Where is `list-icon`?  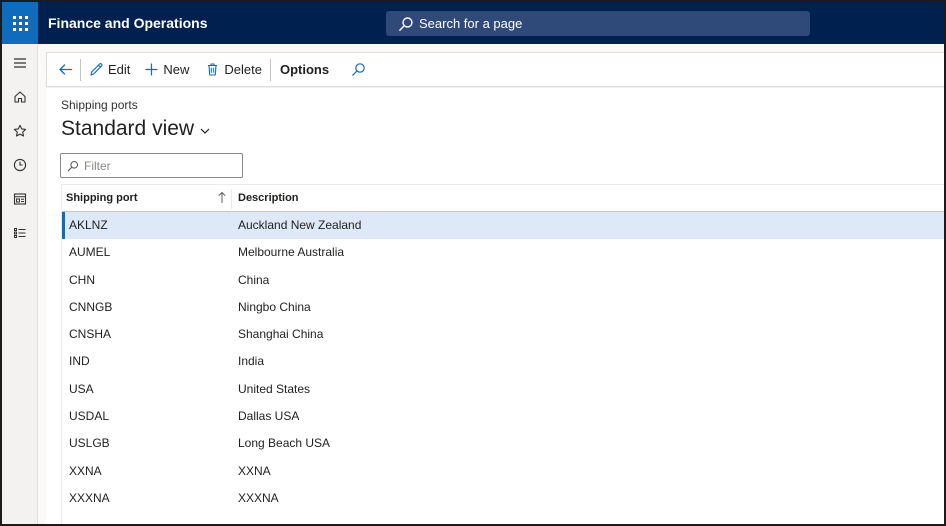
list-icon is located at coordinates (20, 233).